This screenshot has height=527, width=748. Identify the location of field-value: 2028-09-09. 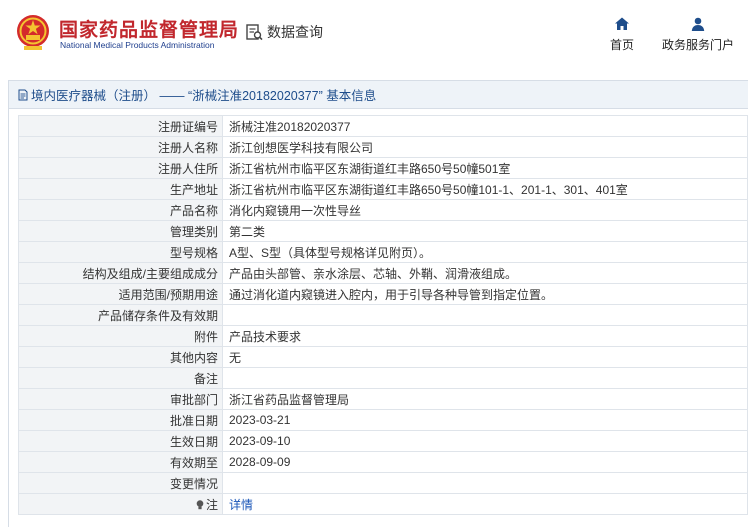
(485, 462).